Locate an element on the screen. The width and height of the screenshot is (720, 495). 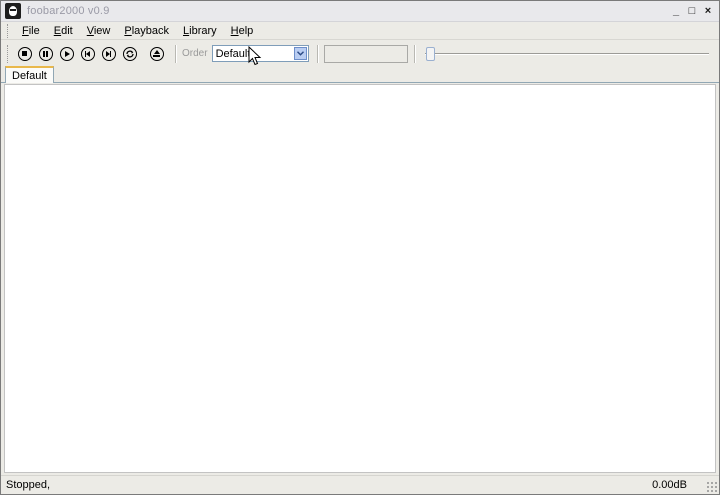
playlist-tabs: Default is located at coordinates (360, 74).